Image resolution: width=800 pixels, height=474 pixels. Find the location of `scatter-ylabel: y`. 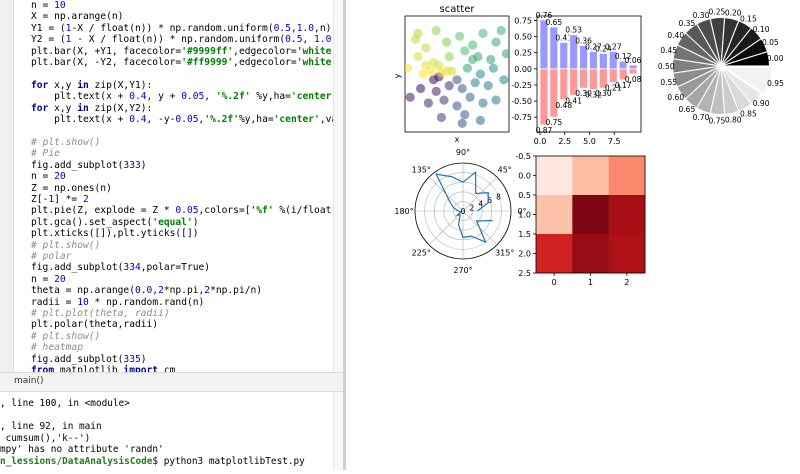

scatter-ylabel: y is located at coordinates (397, 75).